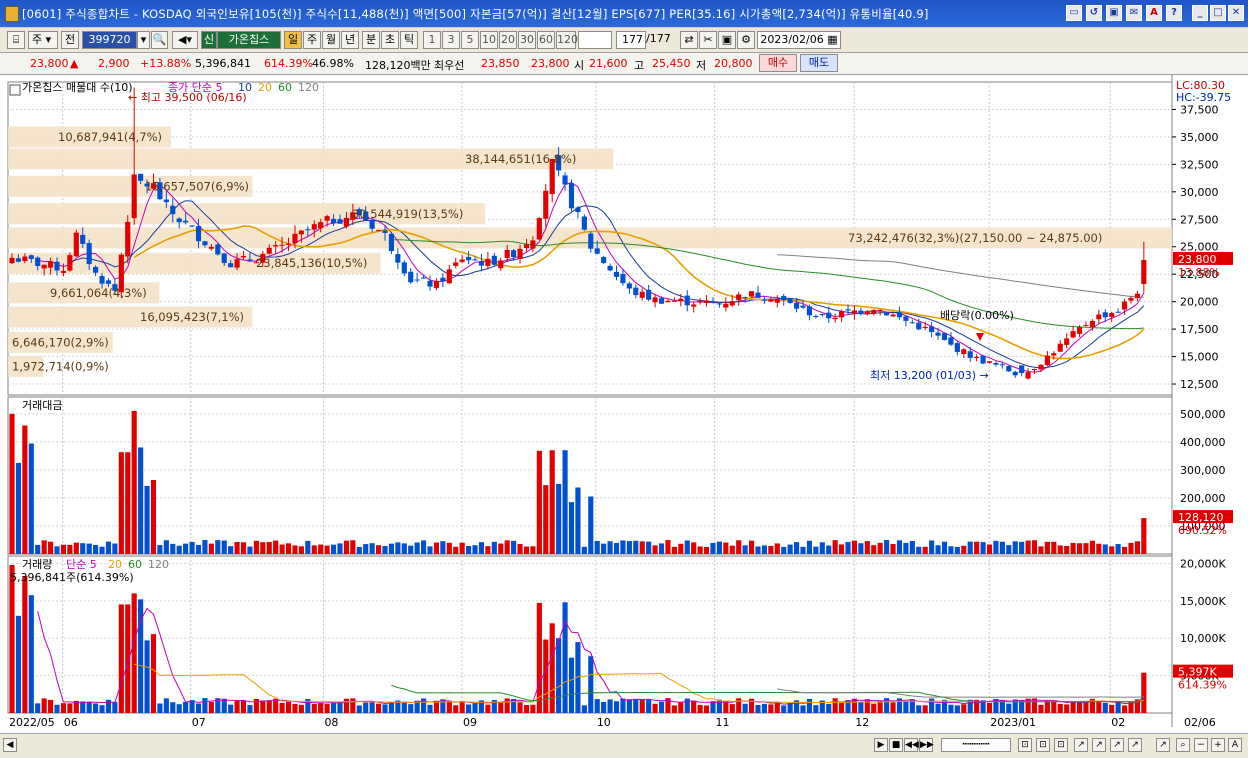 The width and height of the screenshot is (1248, 758). I want to click on interval-3: 3, so click(451, 40).